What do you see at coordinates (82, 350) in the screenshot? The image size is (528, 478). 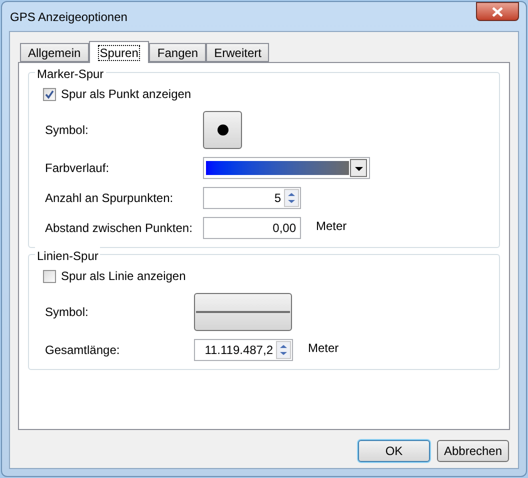 I see `field-label: Gesamtlänge:` at bounding box center [82, 350].